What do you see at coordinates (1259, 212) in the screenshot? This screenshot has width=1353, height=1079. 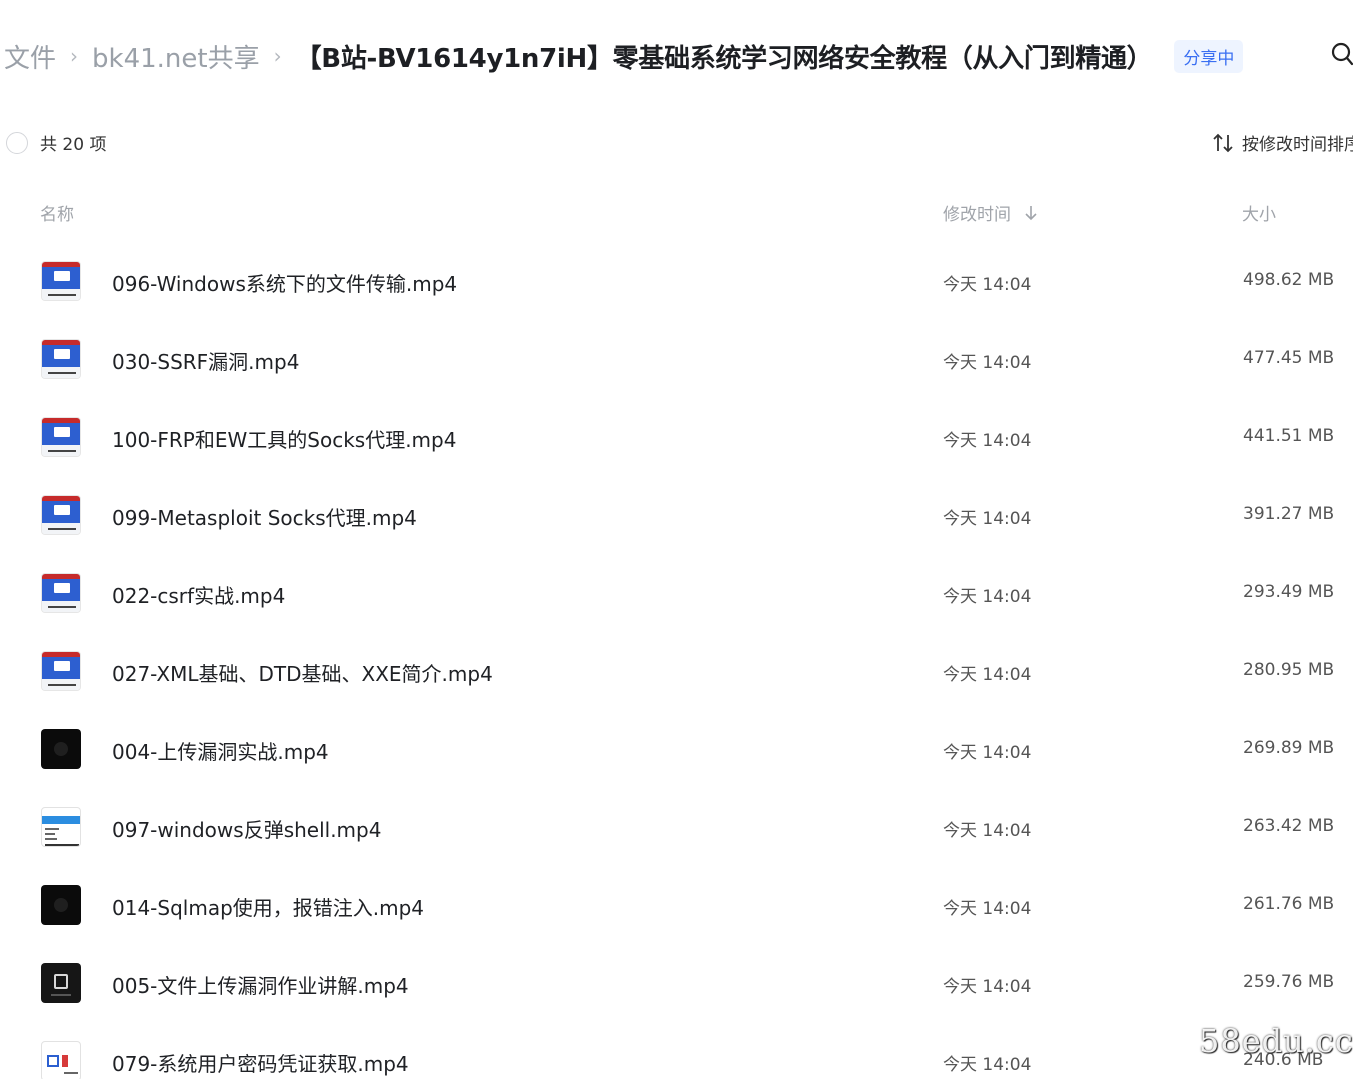 I see `column-header-size: 大小` at bounding box center [1259, 212].